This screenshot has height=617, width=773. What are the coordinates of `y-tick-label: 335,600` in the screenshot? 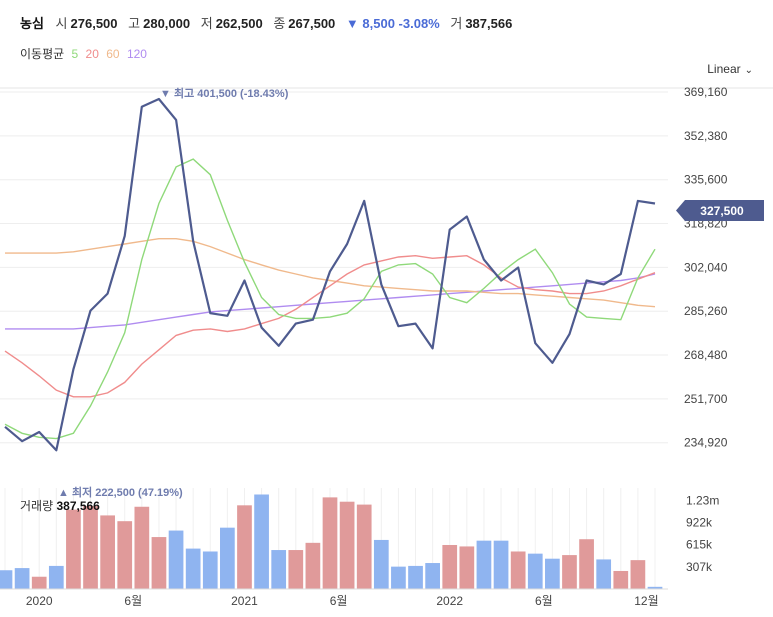 It's located at (706, 180).